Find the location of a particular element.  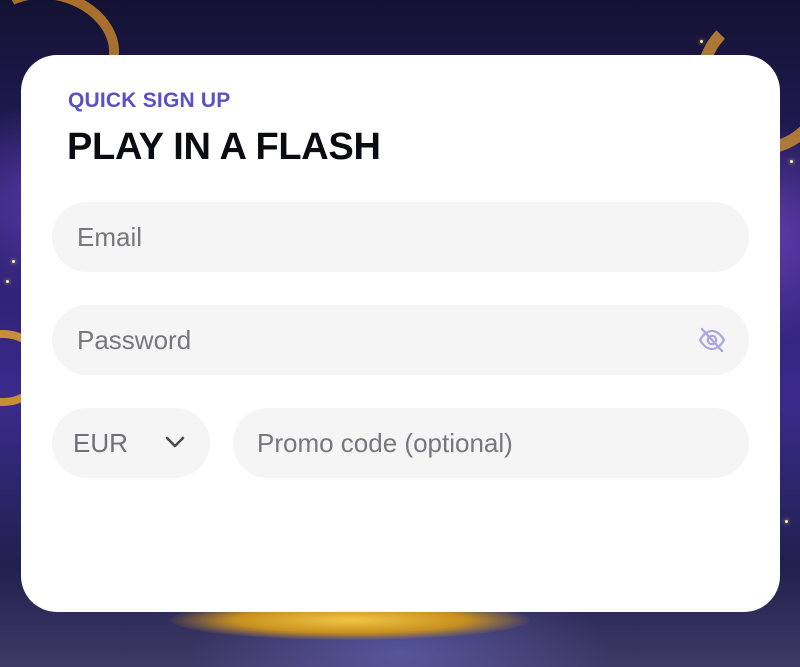

promo-field-container is located at coordinates (491, 443).